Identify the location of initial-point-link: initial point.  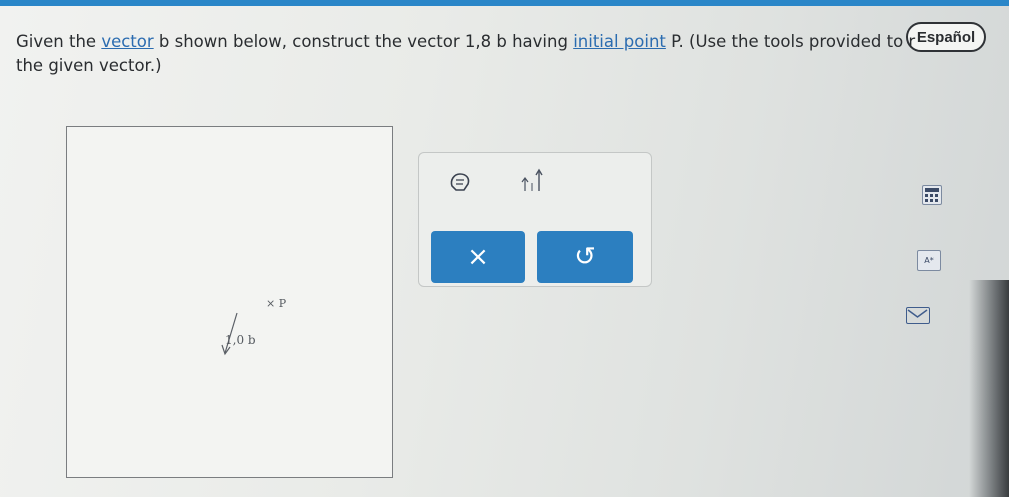
(619, 41).